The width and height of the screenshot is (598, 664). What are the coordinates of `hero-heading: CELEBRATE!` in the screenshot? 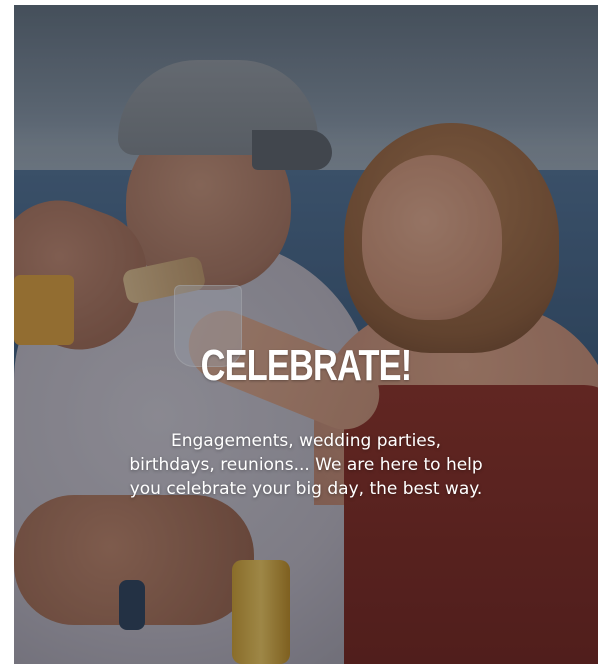 It's located at (306, 365).